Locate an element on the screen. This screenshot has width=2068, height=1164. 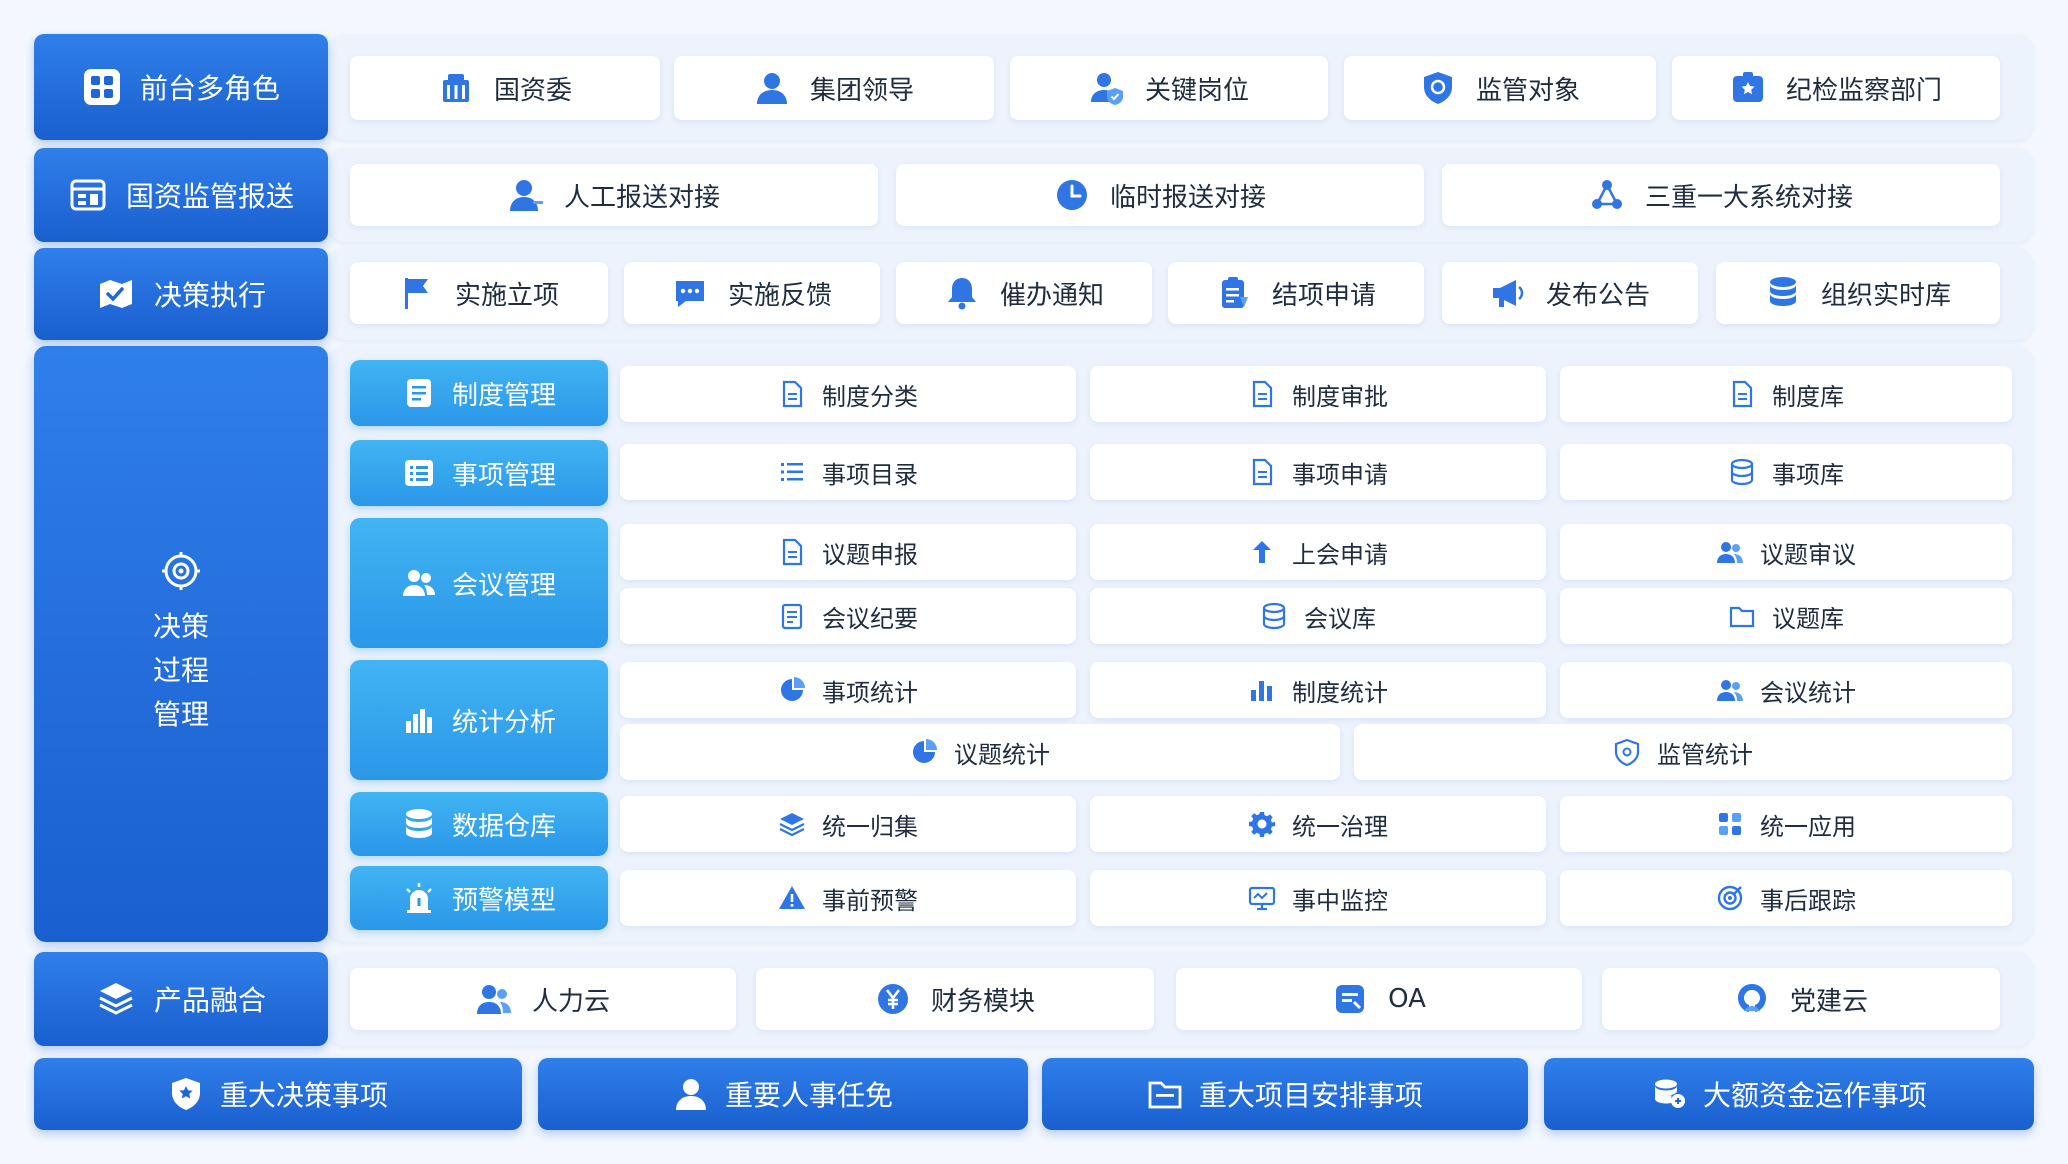
matter-item-apply: 事项申请 is located at coordinates (1318, 472).